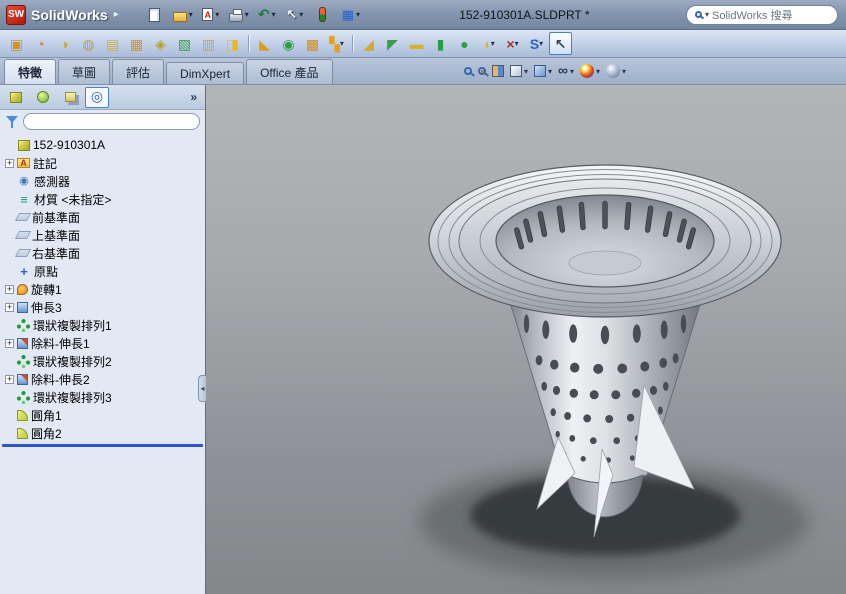 Image resolution: width=846 pixels, height=594 pixels. Describe the element at coordinates (193, 97) in the screenshot. I see `panel-overflow-button: »` at that location.